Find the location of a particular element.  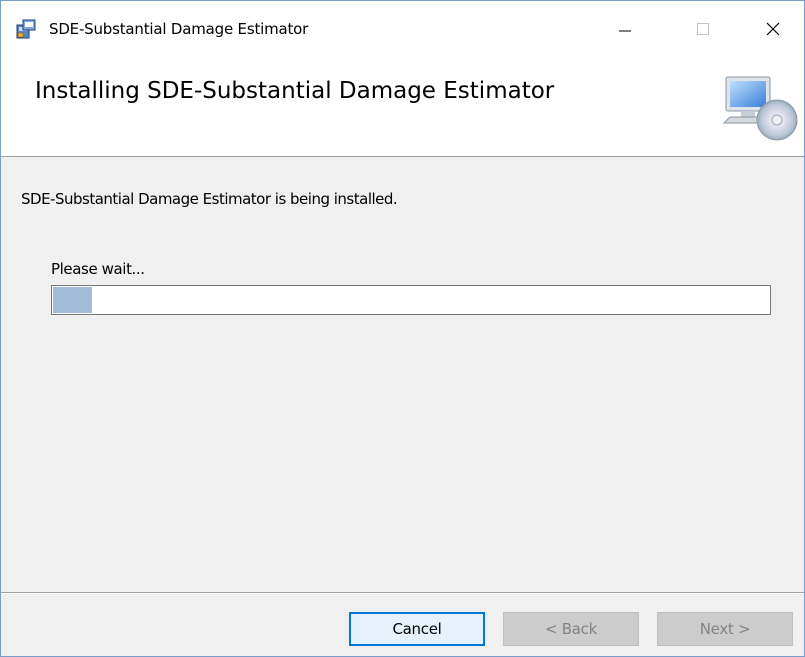

installer-app-icon is located at coordinates (26, 29).